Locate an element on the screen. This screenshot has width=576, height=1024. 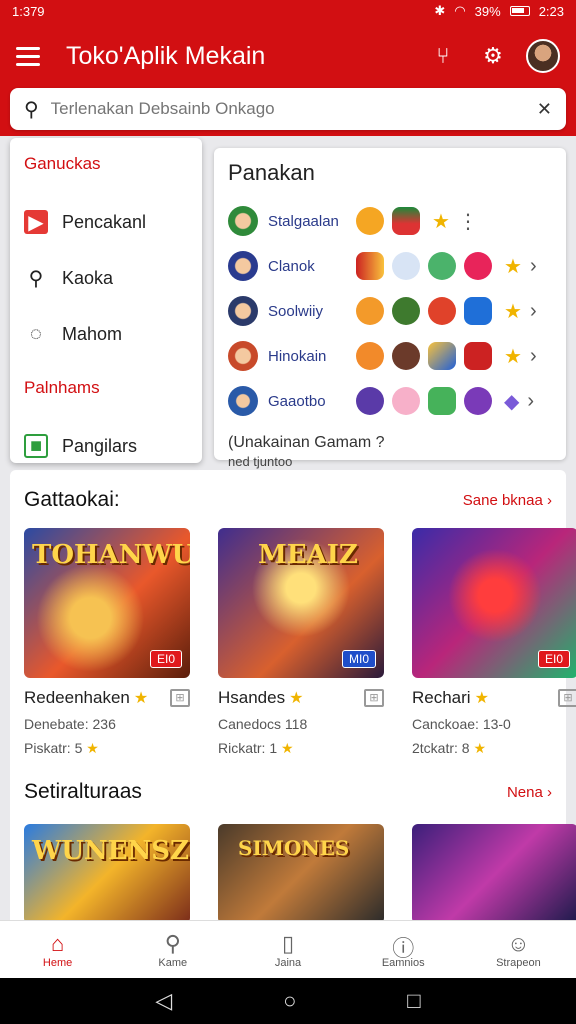
game-card: WUNENSZ is located at coordinates (107, 874).